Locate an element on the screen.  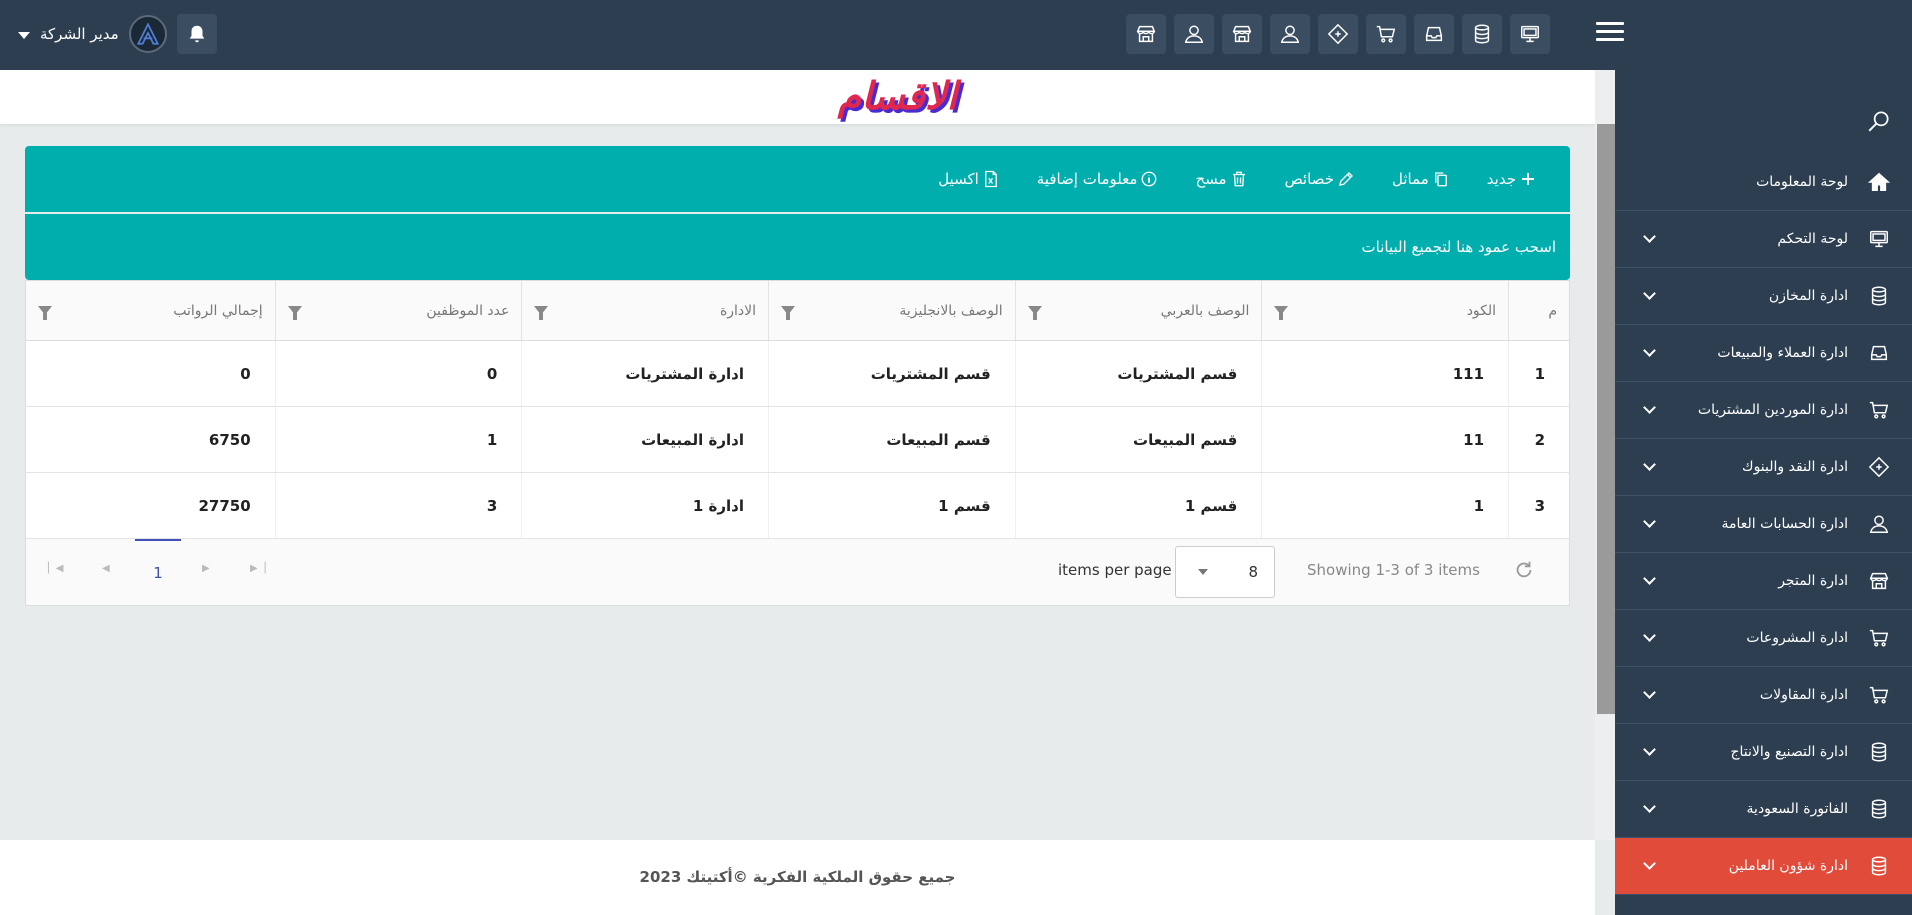
top-icons is located at coordinates (1338, 34).